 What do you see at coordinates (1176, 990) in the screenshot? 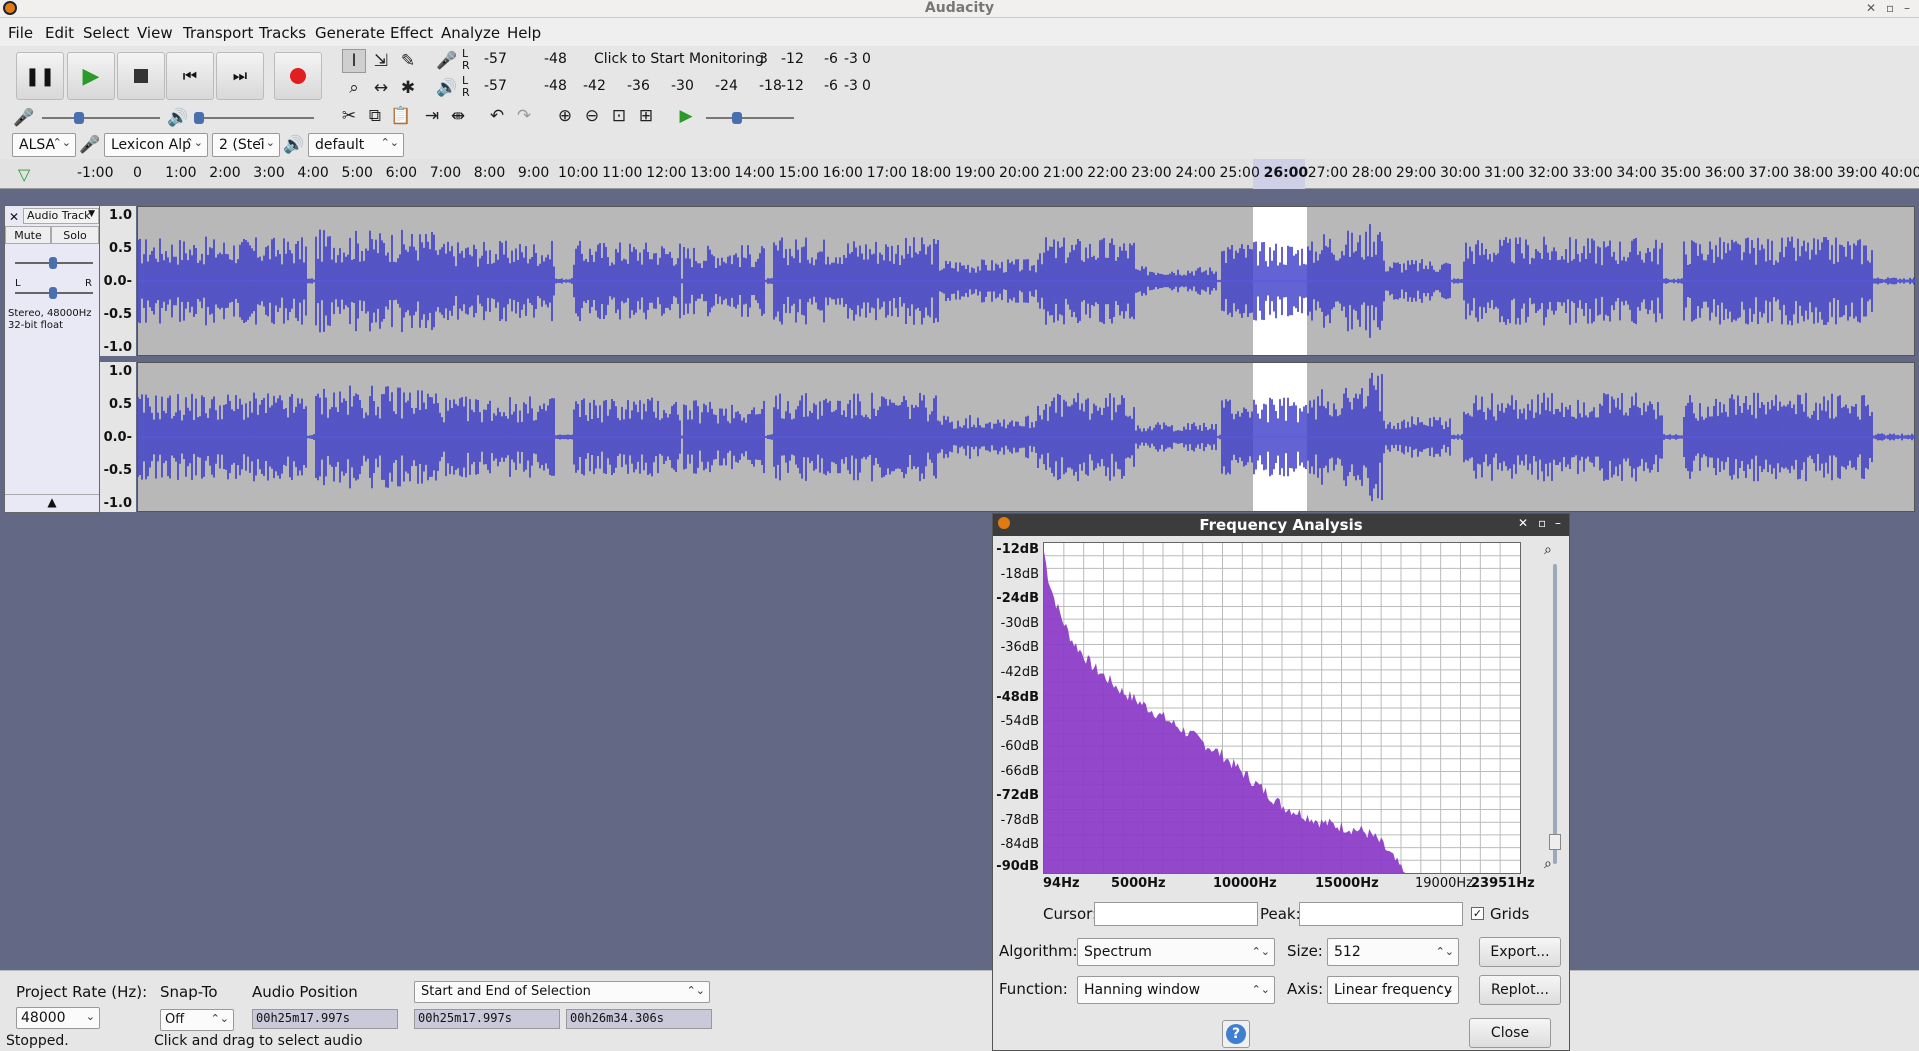
I see `function-select: Hanning window ⌃⌄` at bounding box center [1176, 990].